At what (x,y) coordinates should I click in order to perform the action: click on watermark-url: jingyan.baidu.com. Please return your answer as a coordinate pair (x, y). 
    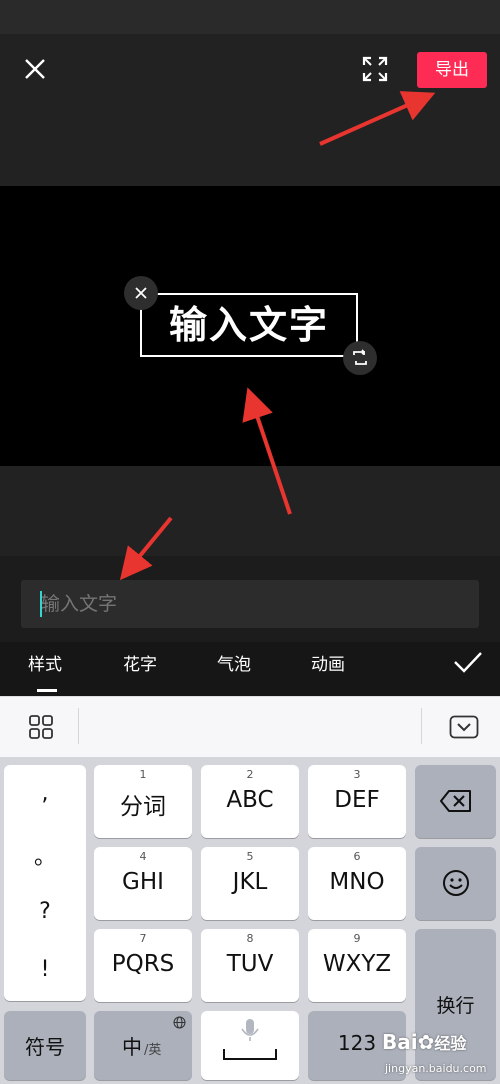
    Looking at the image, I should click on (436, 1068).